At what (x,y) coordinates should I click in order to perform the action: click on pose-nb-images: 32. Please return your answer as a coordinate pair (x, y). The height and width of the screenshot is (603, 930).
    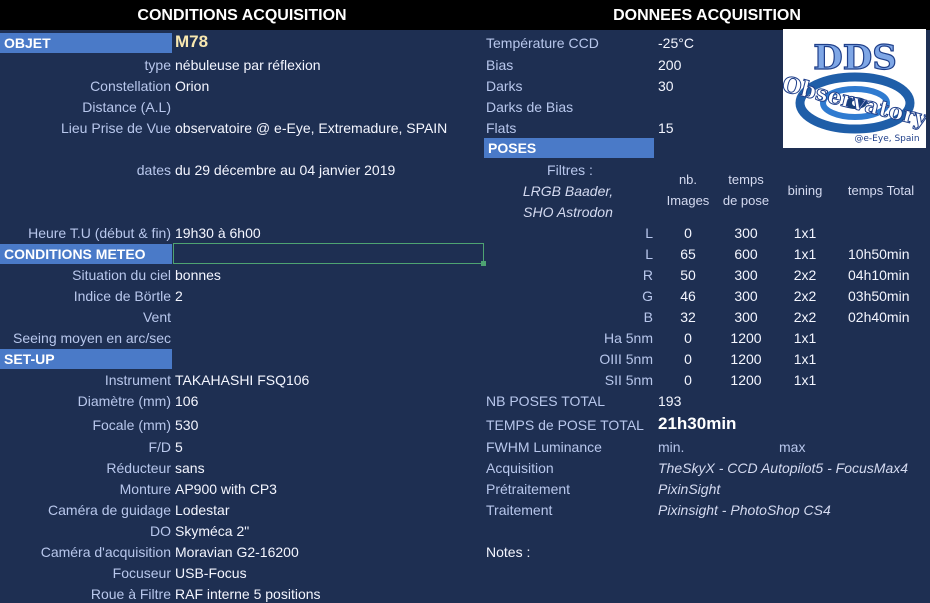
    Looking at the image, I should click on (688, 317).